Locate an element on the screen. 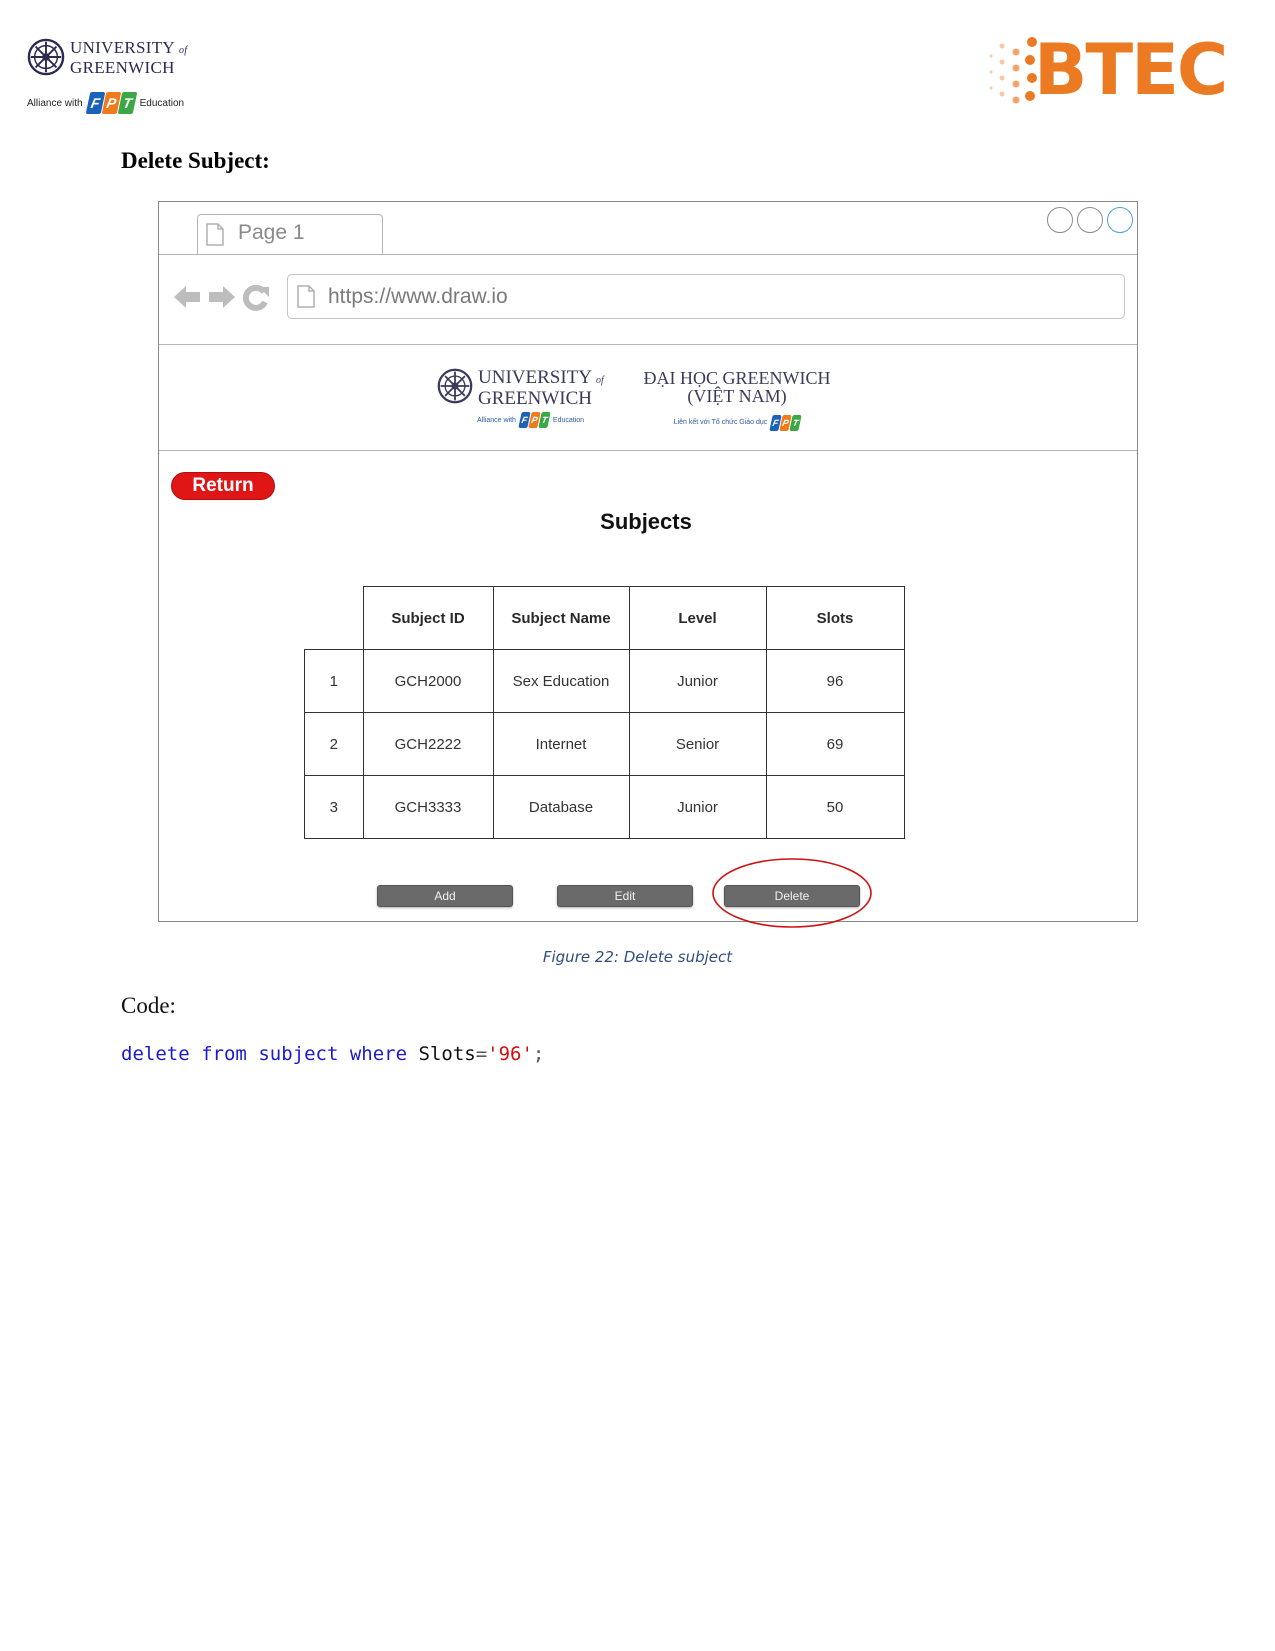 Image resolution: width=1275 pixels, height=1651 pixels. cell-slots: 69 is located at coordinates (835, 744).